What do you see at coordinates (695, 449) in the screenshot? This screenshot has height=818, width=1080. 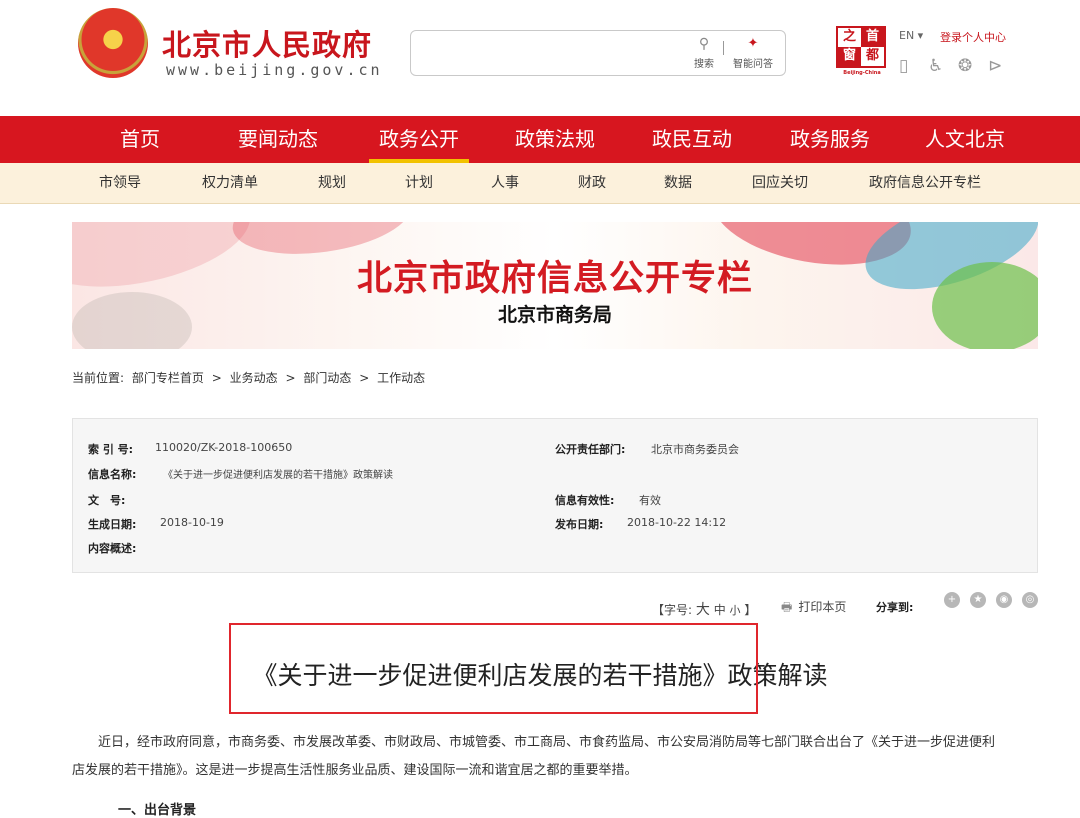 I see `dept-value: 北京市商务委员会` at bounding box center [695, 449].